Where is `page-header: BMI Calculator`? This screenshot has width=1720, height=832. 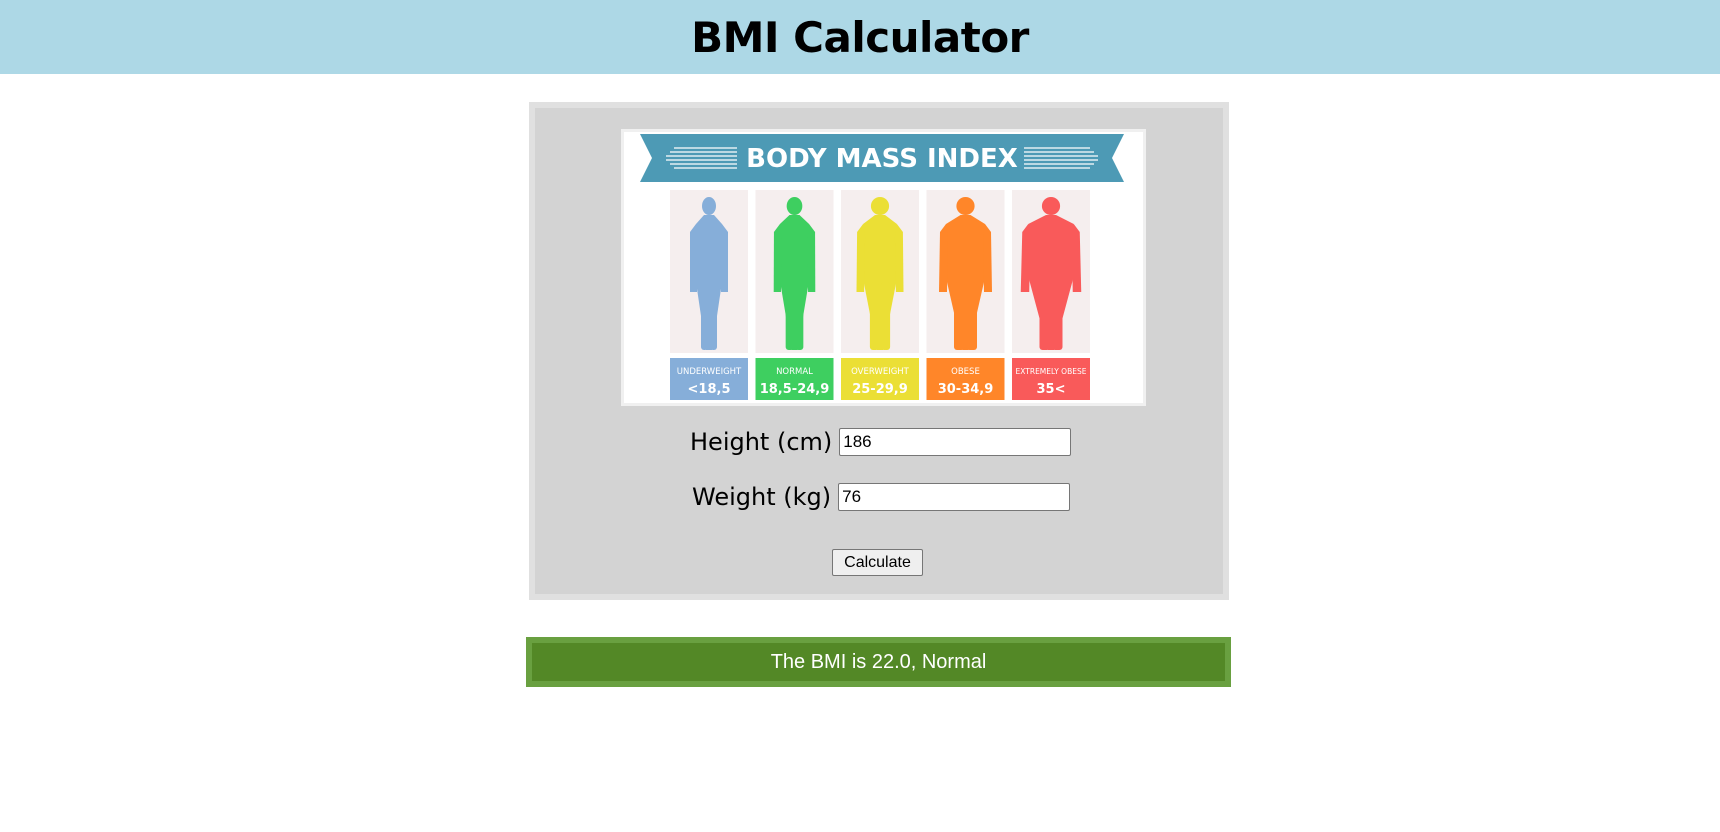
page-header: BMI Calculator is located at coordinates (860, 37).